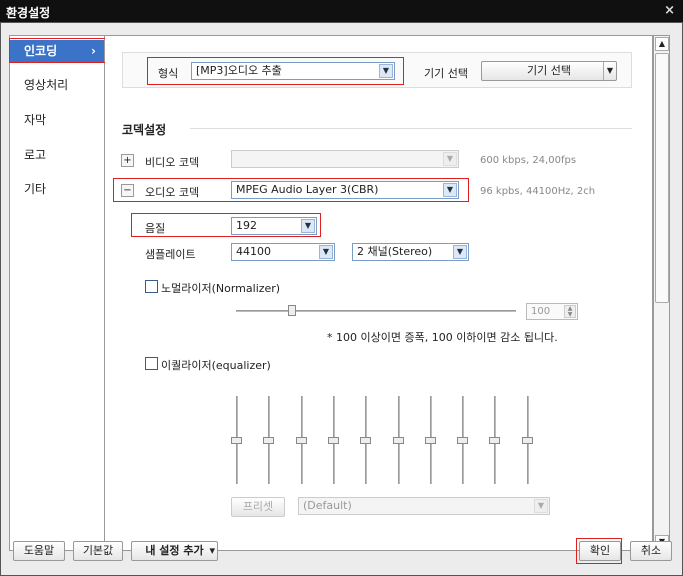  Describe the element at coordinates (127, 160) in the screenshot. I see `expand-video-toggle: +` at that location.